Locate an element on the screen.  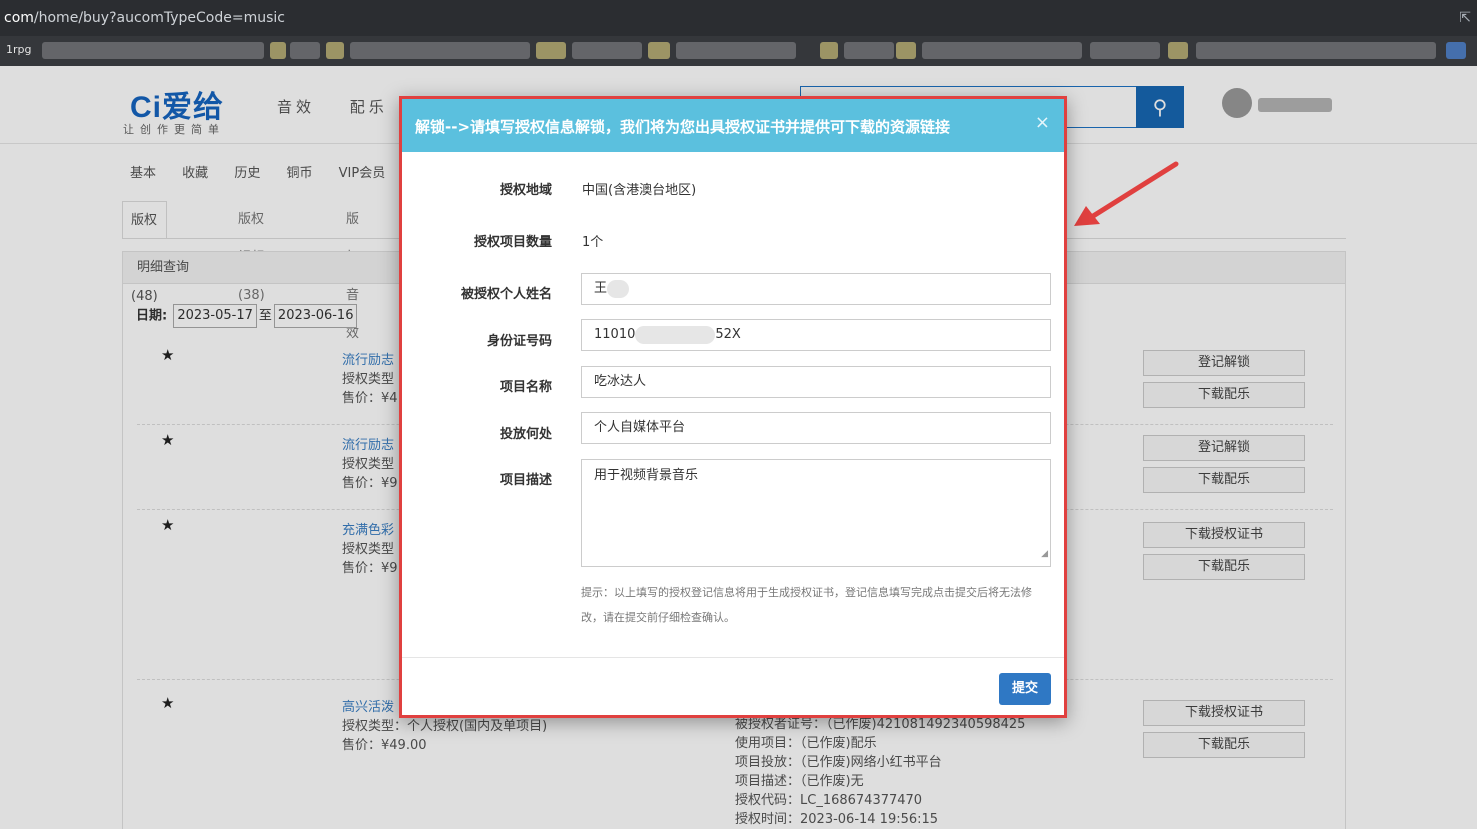
submit-button: 提交 is located at coordinates (1025, 689).